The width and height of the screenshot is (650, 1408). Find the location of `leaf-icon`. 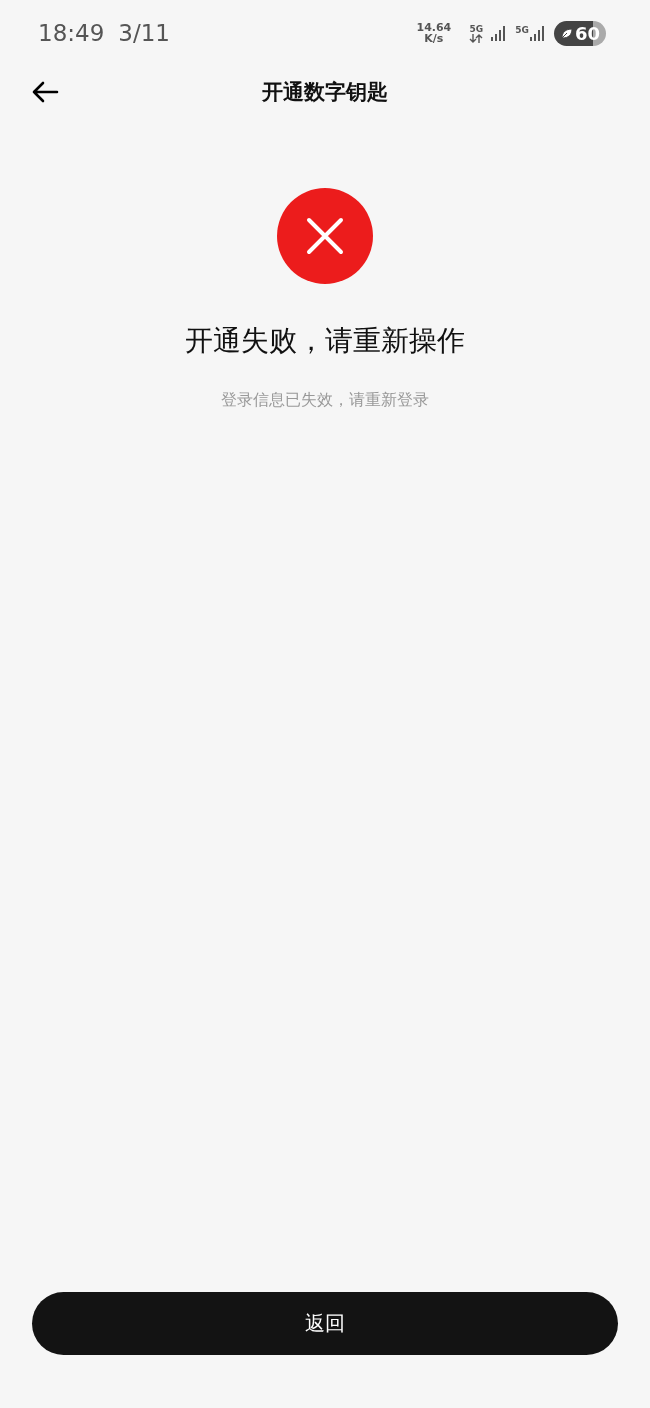

leaf-icon is located at coordinates (566, 33).